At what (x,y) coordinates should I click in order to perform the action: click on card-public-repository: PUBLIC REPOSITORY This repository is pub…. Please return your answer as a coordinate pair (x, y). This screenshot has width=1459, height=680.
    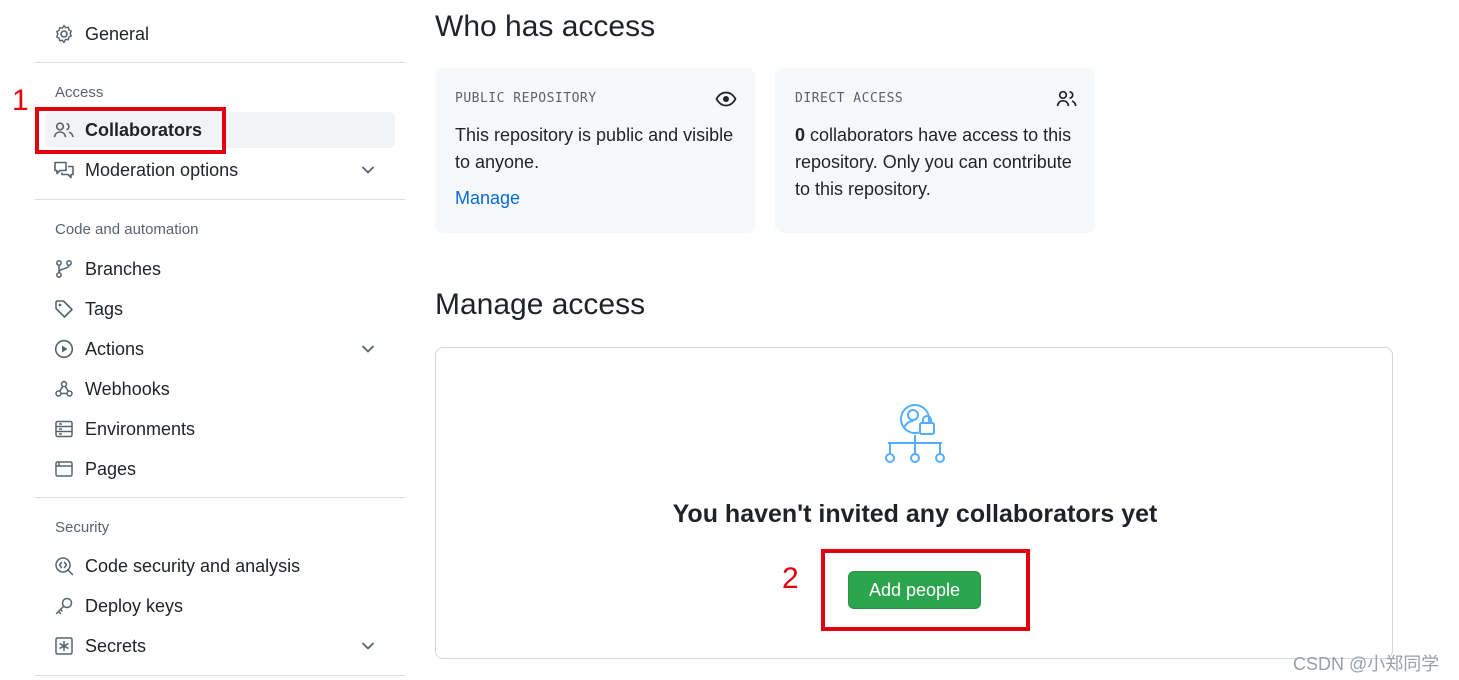
    Looking at the image, I should click on (595, 150).